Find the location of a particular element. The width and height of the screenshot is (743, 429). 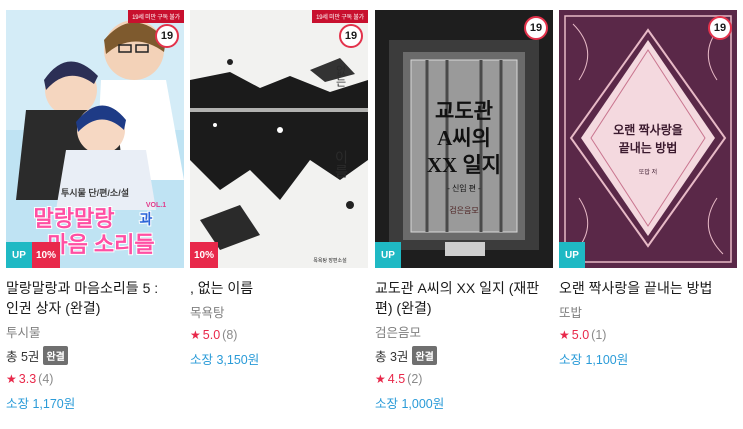

rating-count: (4) is located at coordinates (46, 379).